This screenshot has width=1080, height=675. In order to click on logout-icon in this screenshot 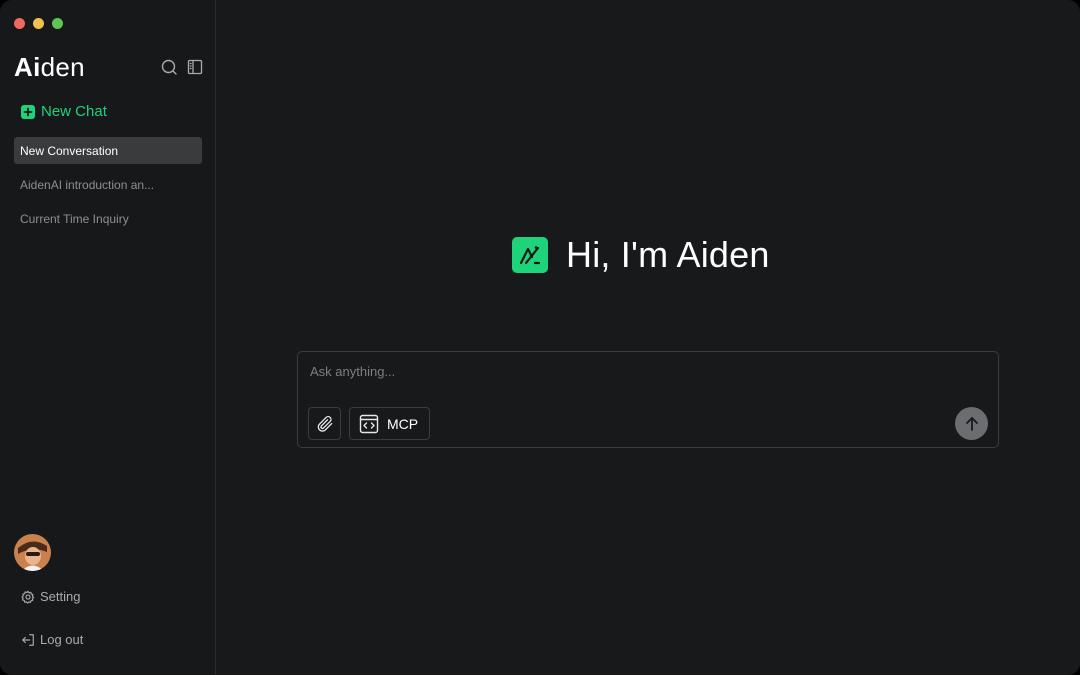, I will do `click(28, 639)`.